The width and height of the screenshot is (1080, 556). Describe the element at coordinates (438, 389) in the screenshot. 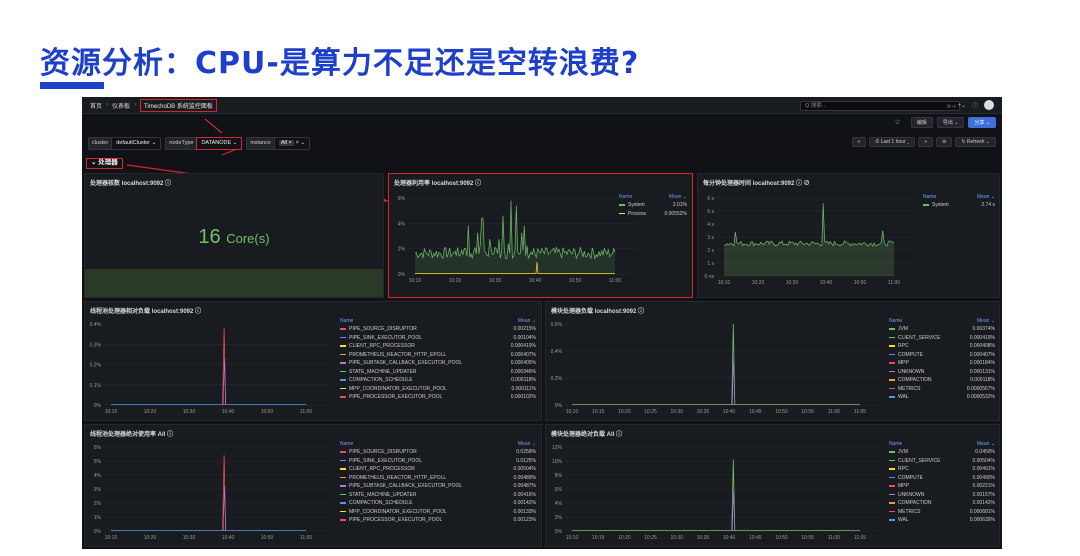

I see `legend-item: MPP_COORDINATOR_EXECUTOR_POOL 0.000111%` at that location.